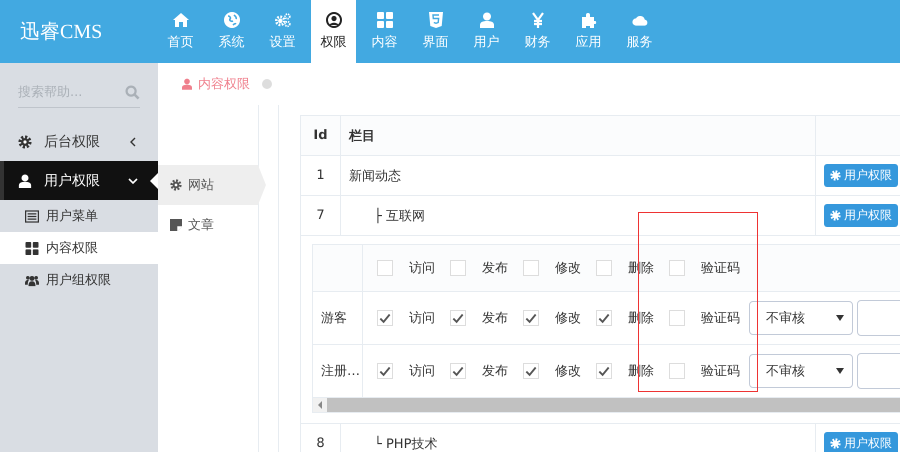  Describe the element at coordinates (606, 405) in the screenshot. I see `horizontal-scrollbar` at that location.